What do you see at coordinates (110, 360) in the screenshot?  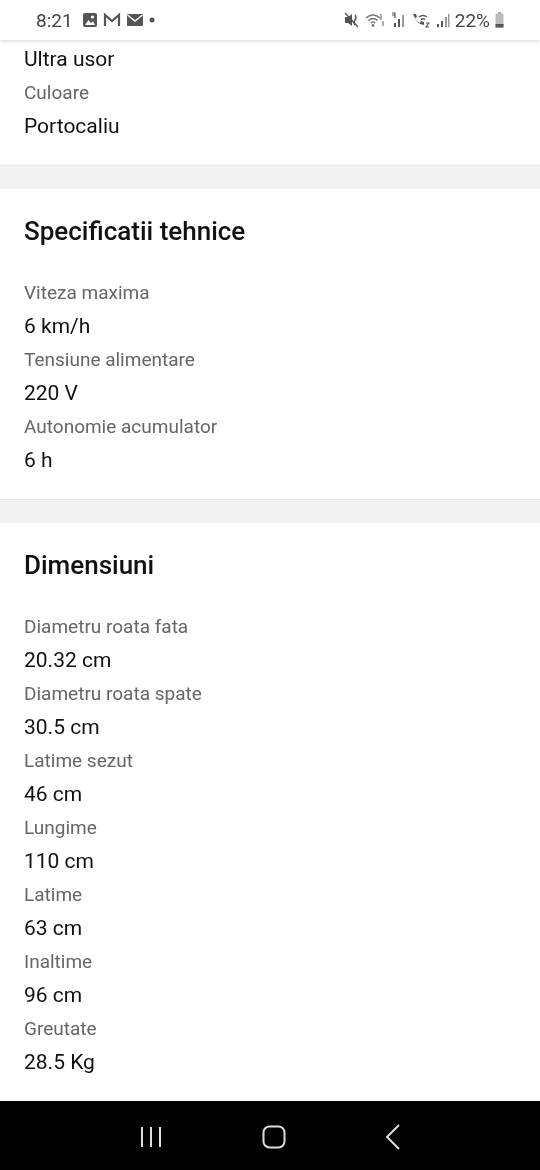 I see `spec-label: Tensiune alimentare` at bounding box center [110, 360].